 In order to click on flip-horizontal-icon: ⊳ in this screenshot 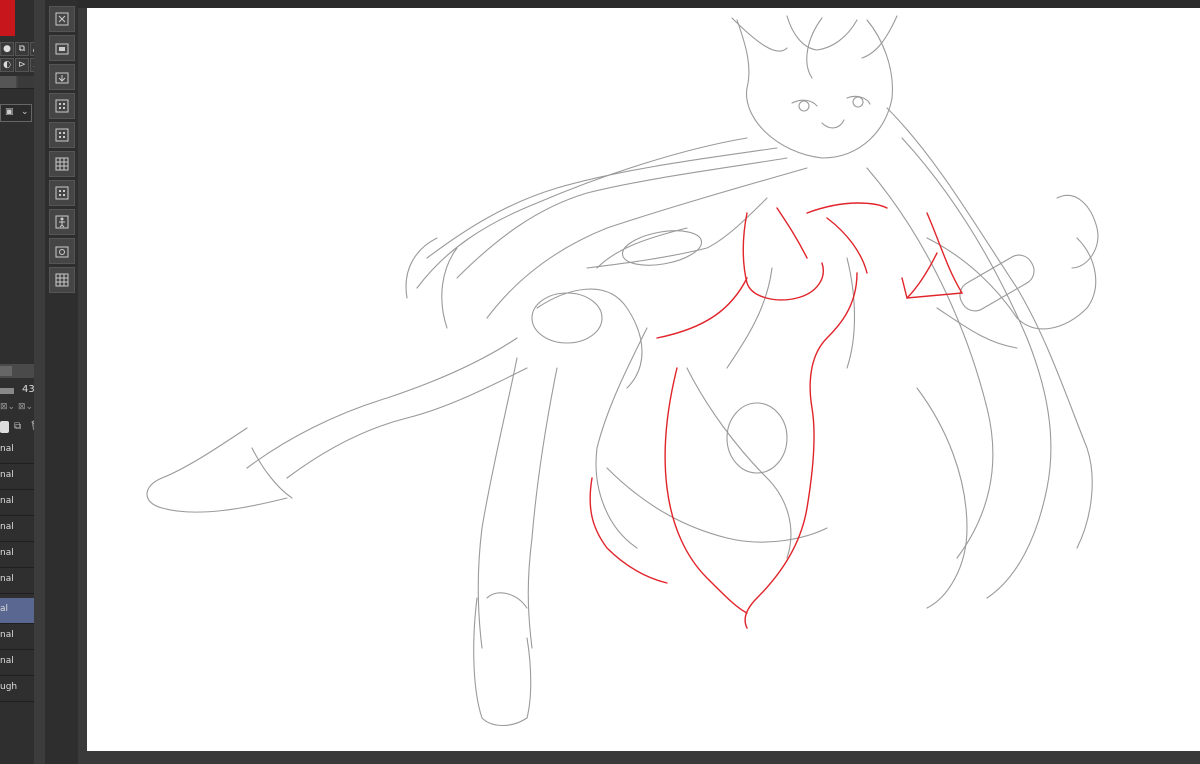, I will do `click(22, 65)`.